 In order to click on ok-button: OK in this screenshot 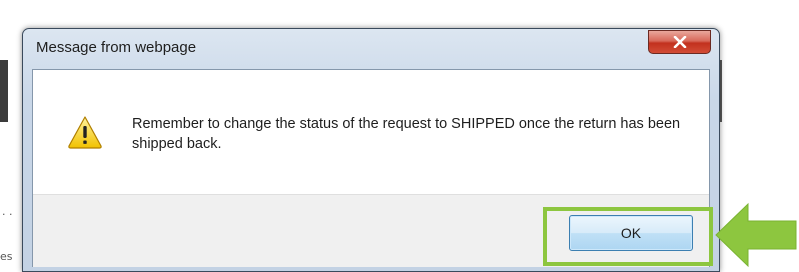, I will do `click(631, 233)`.